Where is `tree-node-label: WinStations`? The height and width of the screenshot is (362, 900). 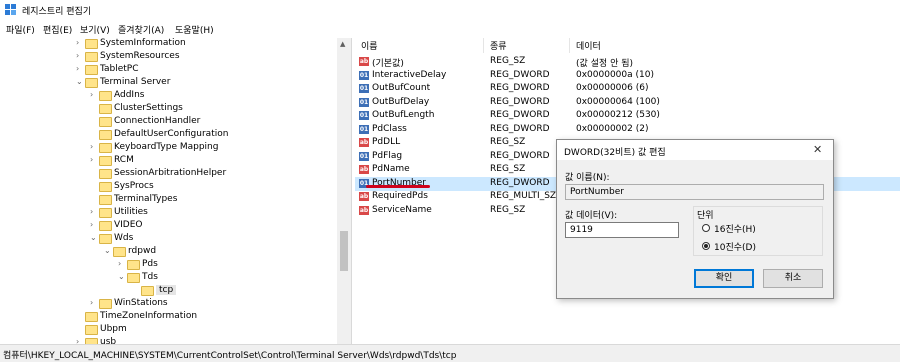 tree-node-label: WinStations is located at coordinates (141, 303).